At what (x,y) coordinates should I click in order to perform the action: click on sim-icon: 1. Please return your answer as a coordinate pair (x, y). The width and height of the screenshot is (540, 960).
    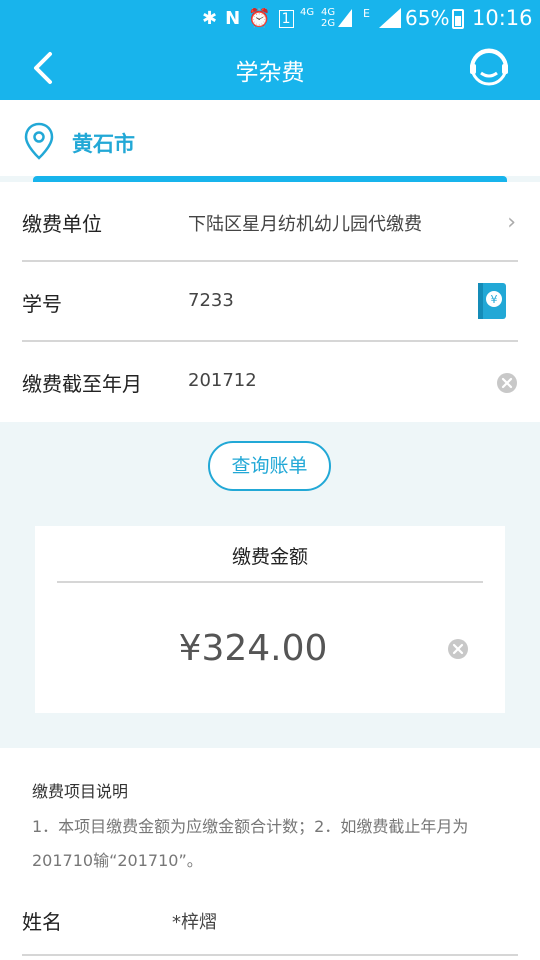
    Looking at the image, I should click on (286, 18).